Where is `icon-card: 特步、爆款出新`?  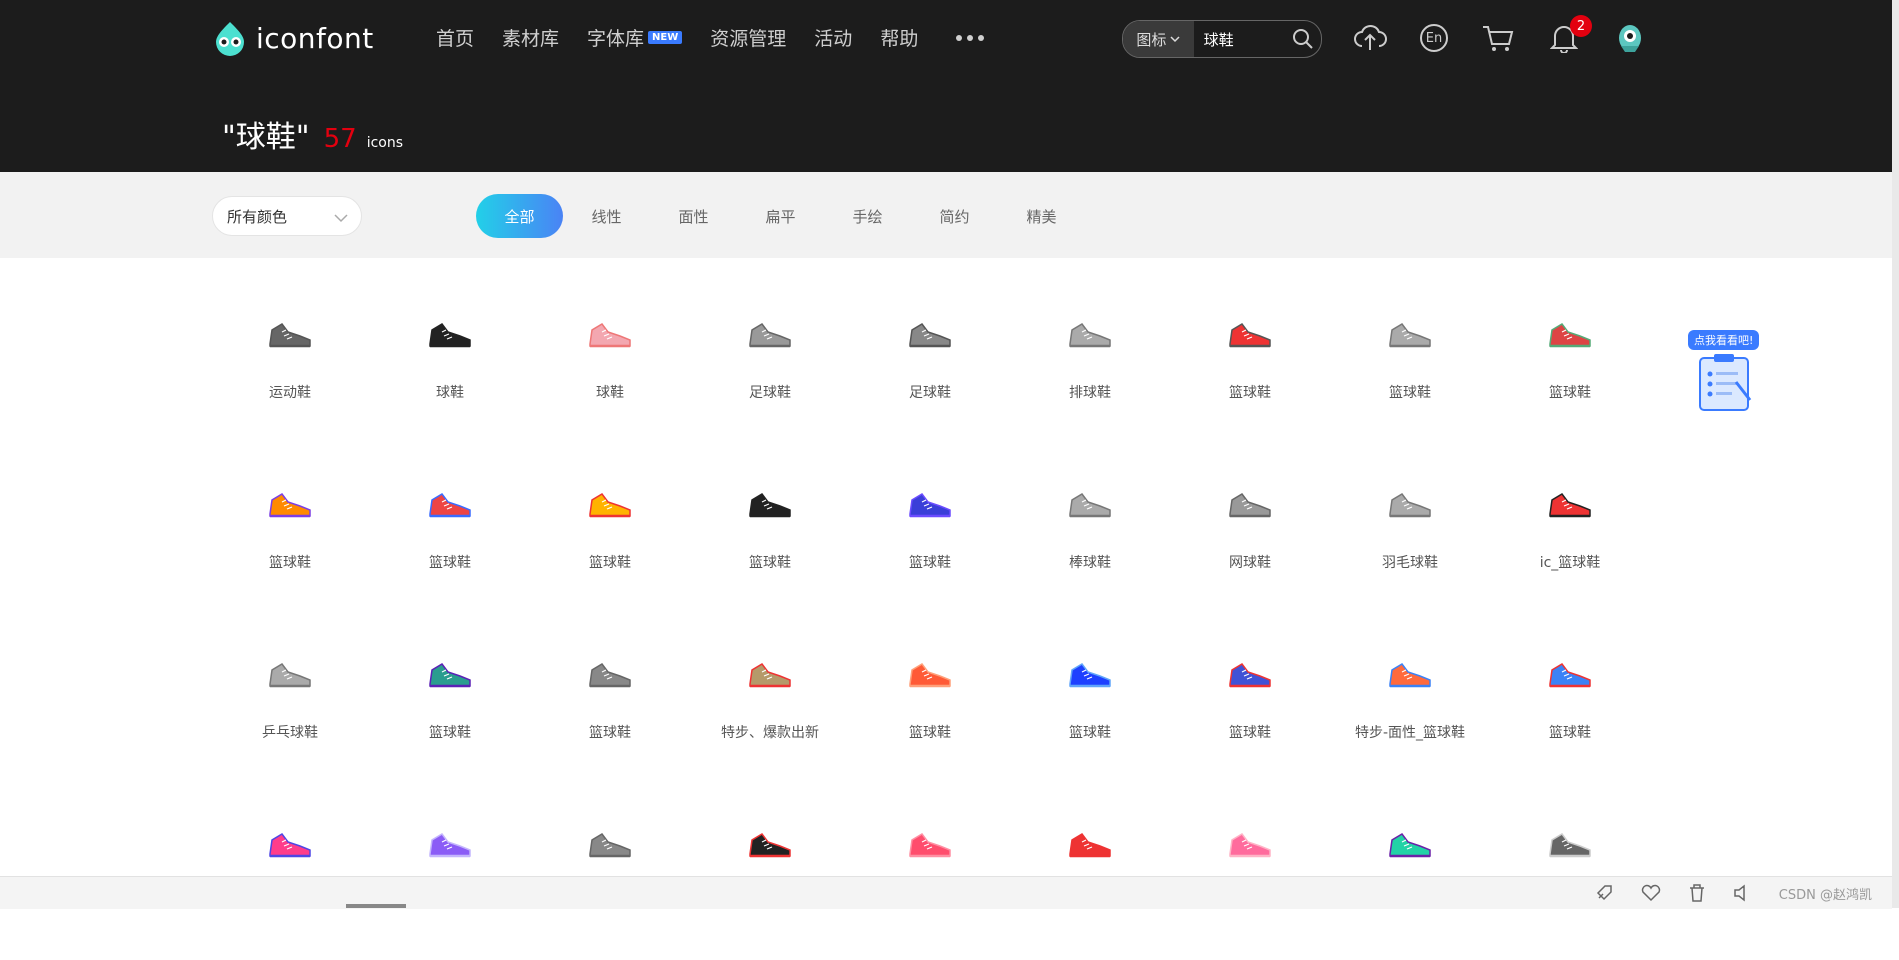
icon-card: 特步、爆款出新 is located at coordinates (770, 715).